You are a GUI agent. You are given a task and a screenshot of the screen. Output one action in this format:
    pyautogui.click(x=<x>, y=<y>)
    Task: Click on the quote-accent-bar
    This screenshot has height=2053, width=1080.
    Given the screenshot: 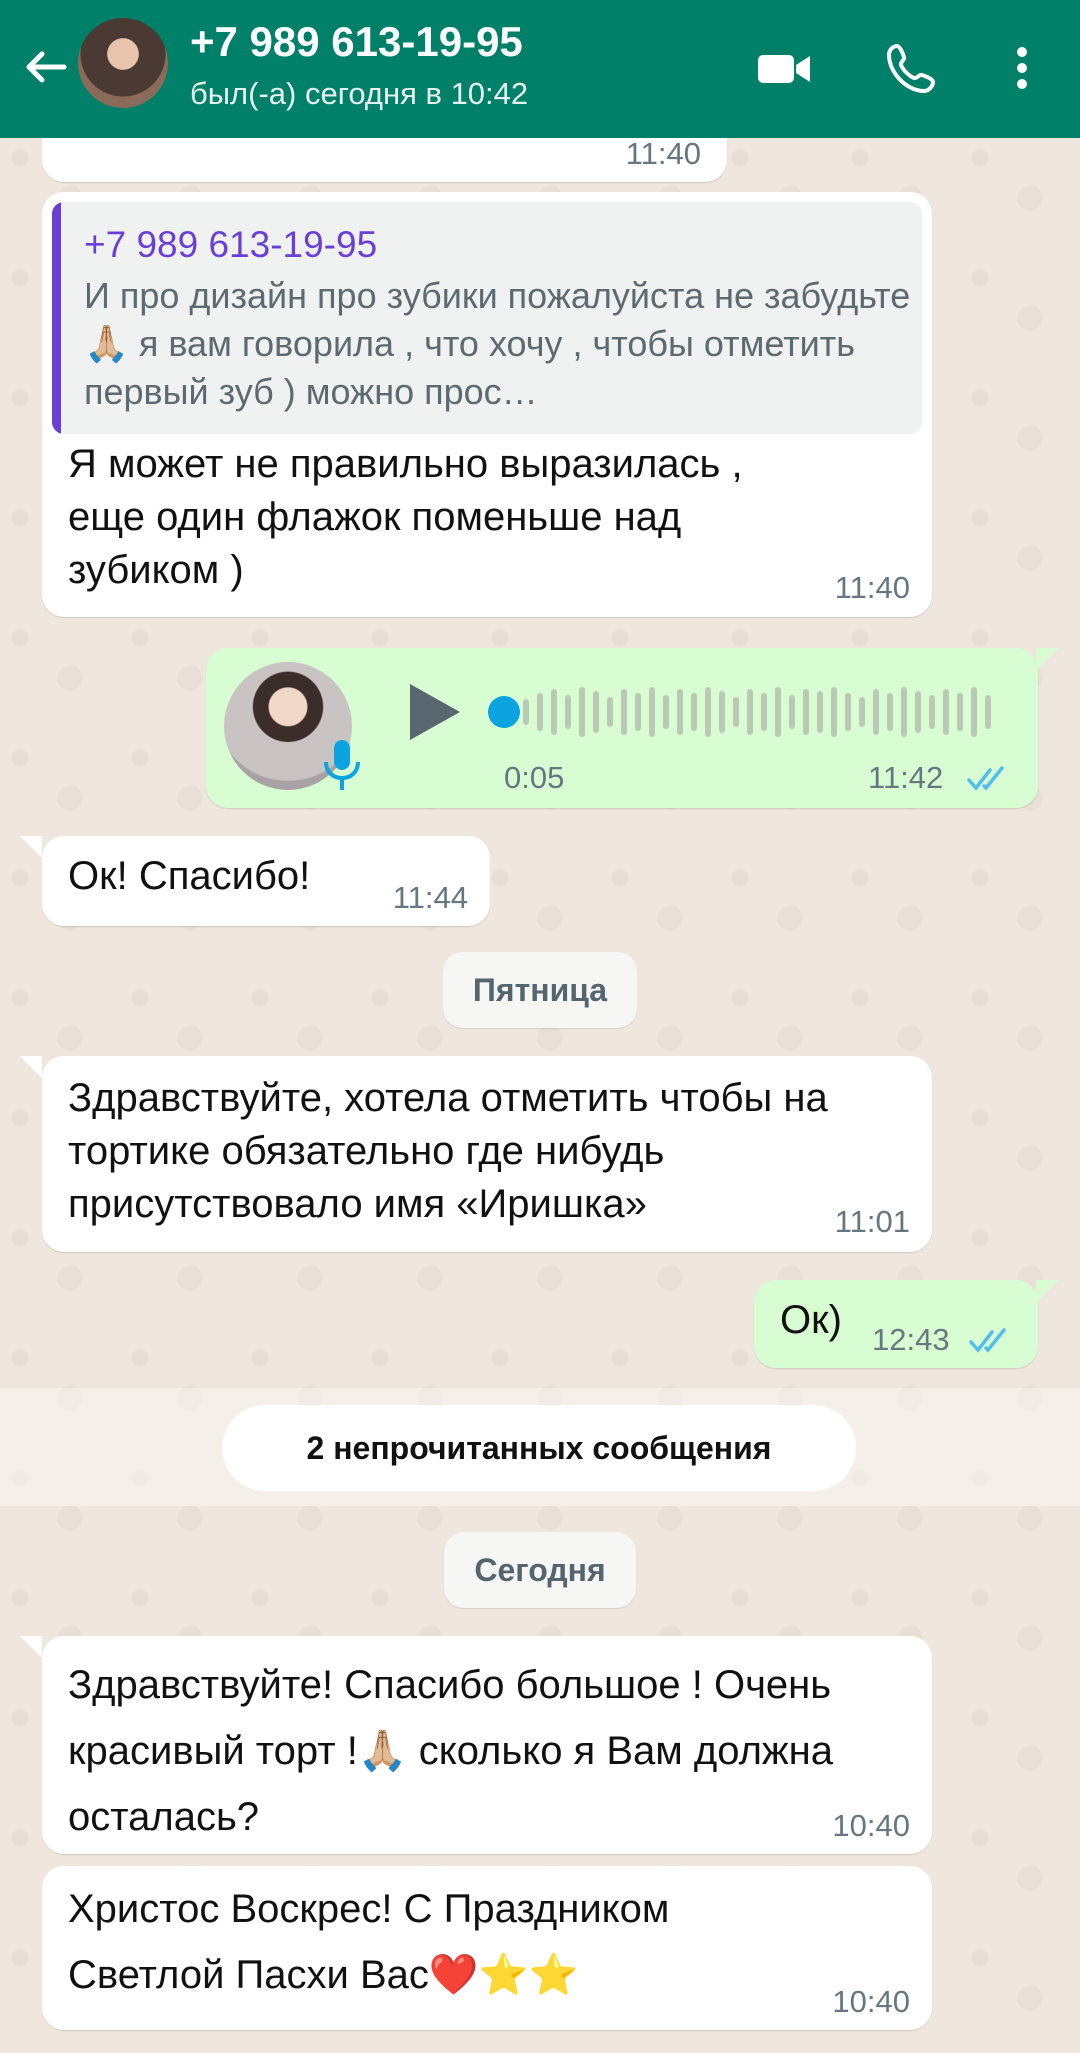 What is the action you would take?
    pyautogui.click(x=56, y=318)
    